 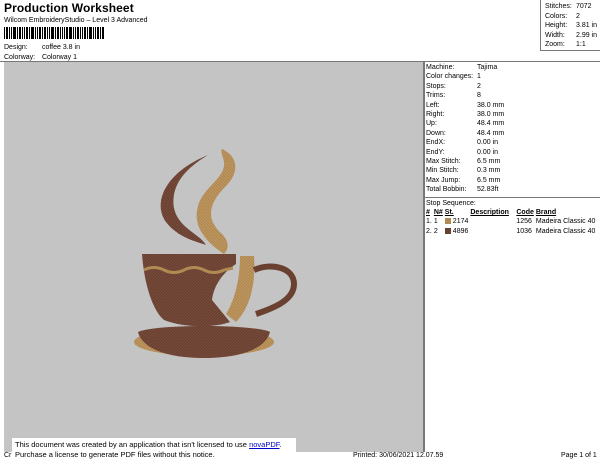 What do you see at coordinates (60, 47) in the screenshot?
I see `design-value: coffee 3.8 in` at bounding box center [60, 47].